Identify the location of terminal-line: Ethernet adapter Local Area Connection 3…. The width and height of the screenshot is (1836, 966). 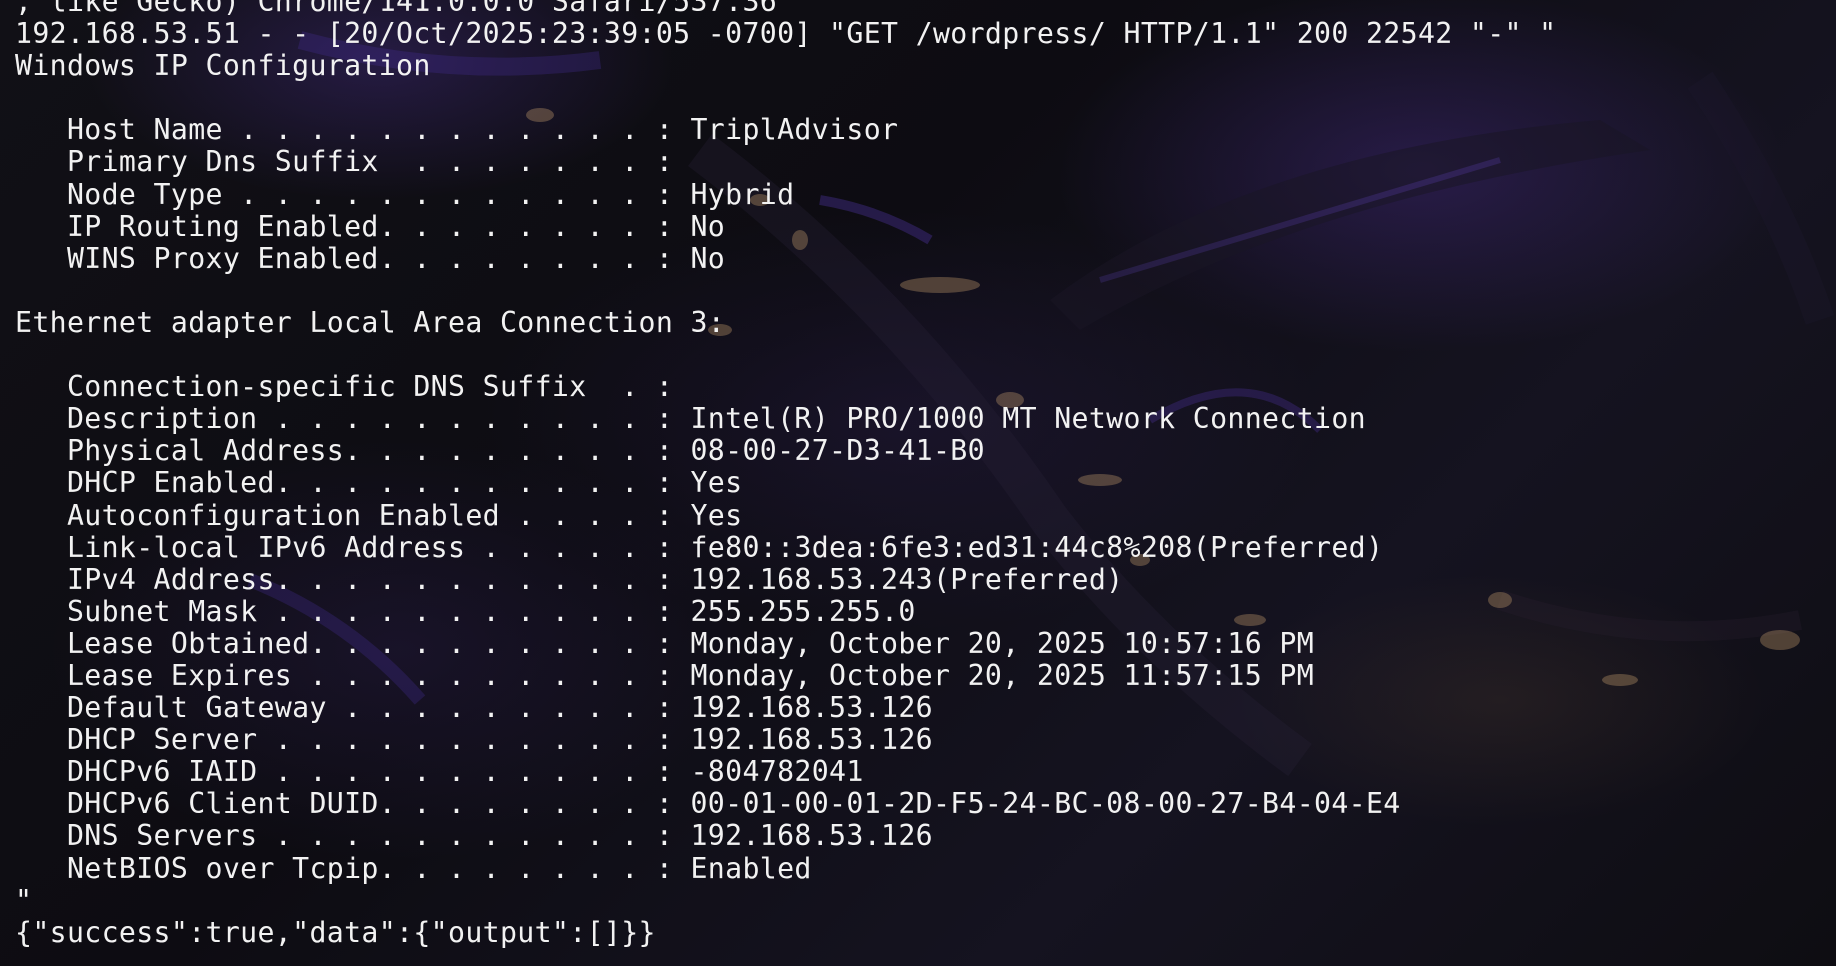
(370, 322).